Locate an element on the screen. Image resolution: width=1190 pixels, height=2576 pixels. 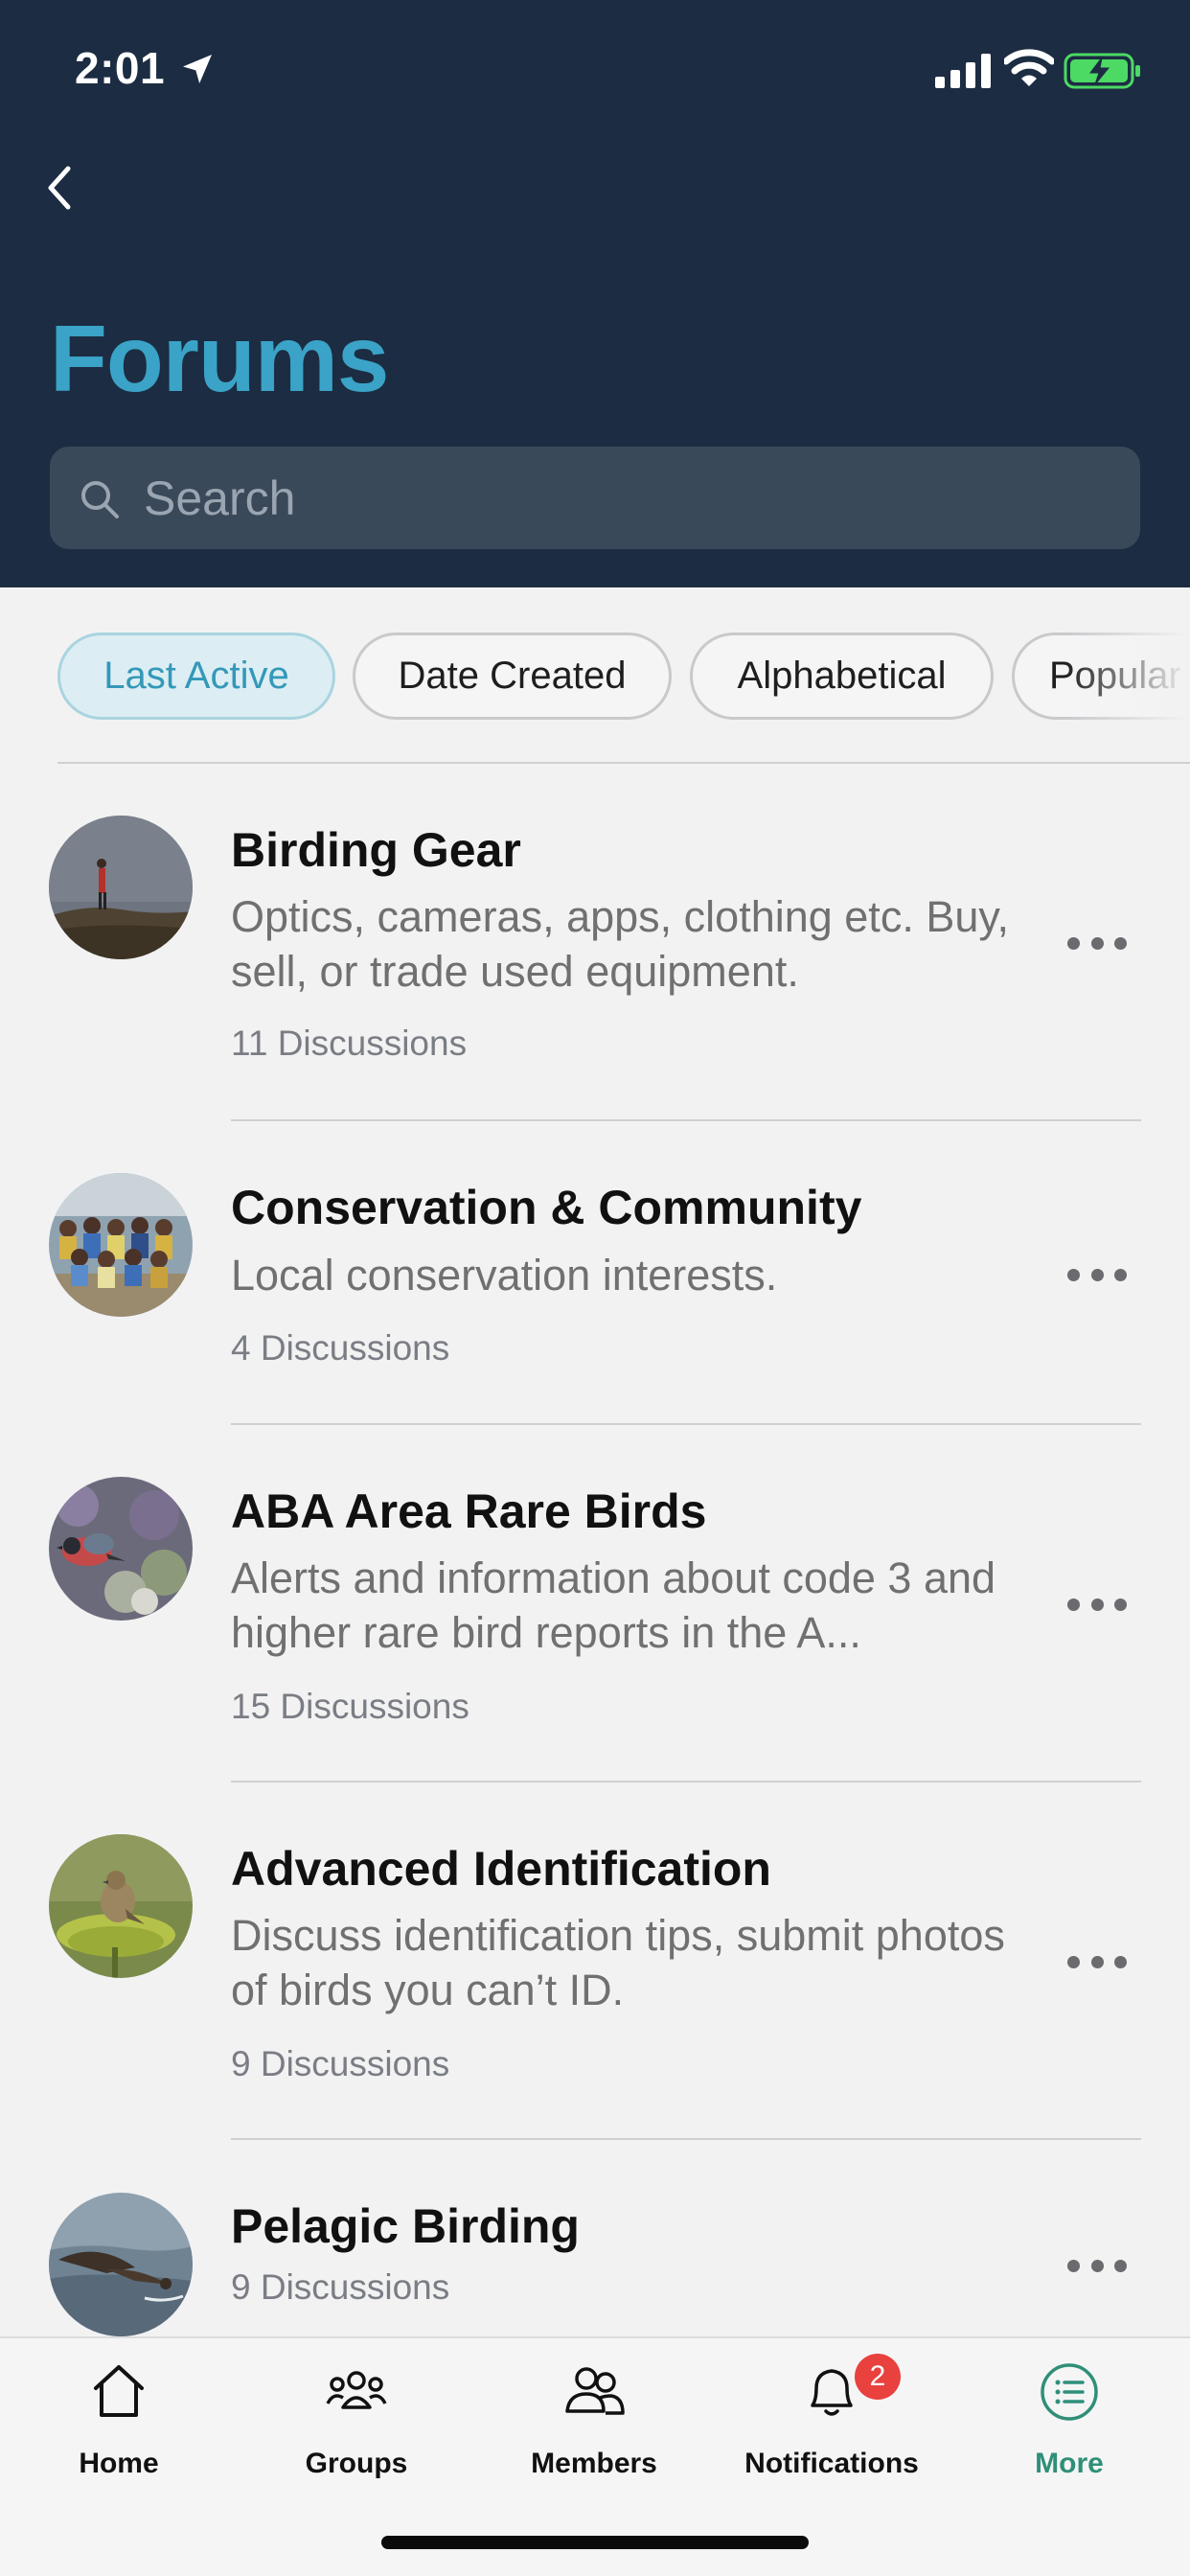
tab-home: Home is located at coordinates (119, 2410).